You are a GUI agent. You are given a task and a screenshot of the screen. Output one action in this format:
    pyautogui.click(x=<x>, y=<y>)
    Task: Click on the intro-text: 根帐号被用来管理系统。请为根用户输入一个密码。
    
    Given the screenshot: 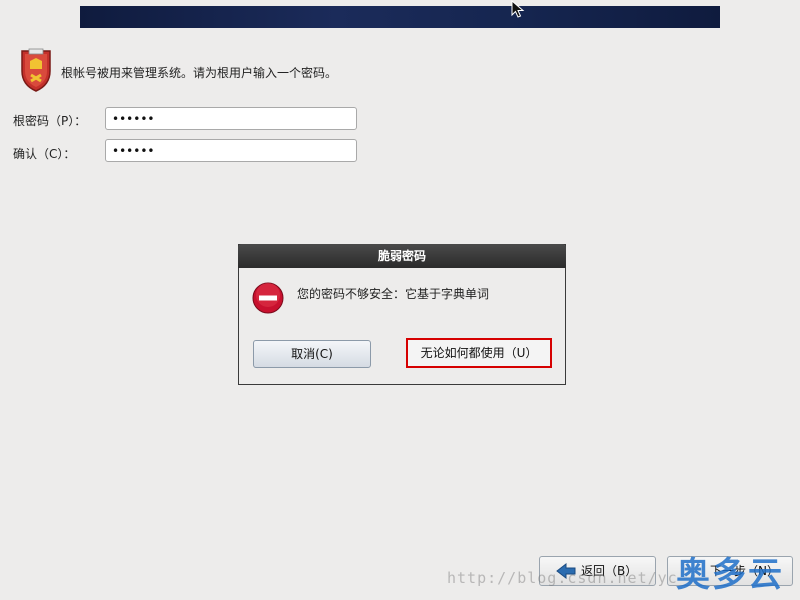 What is the action you would take?
    pyautogui.click(x=199, y=73)
    